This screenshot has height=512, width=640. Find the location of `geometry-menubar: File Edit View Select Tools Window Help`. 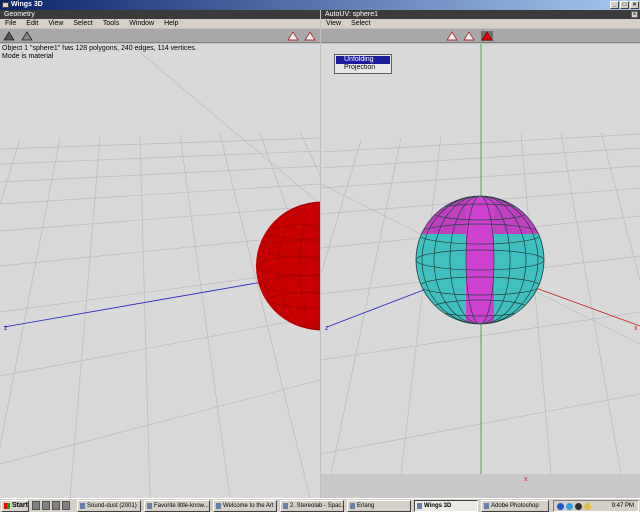

geometry-menubar: File Edit View Select Tools Window Help is located at coordinates (160, 23).